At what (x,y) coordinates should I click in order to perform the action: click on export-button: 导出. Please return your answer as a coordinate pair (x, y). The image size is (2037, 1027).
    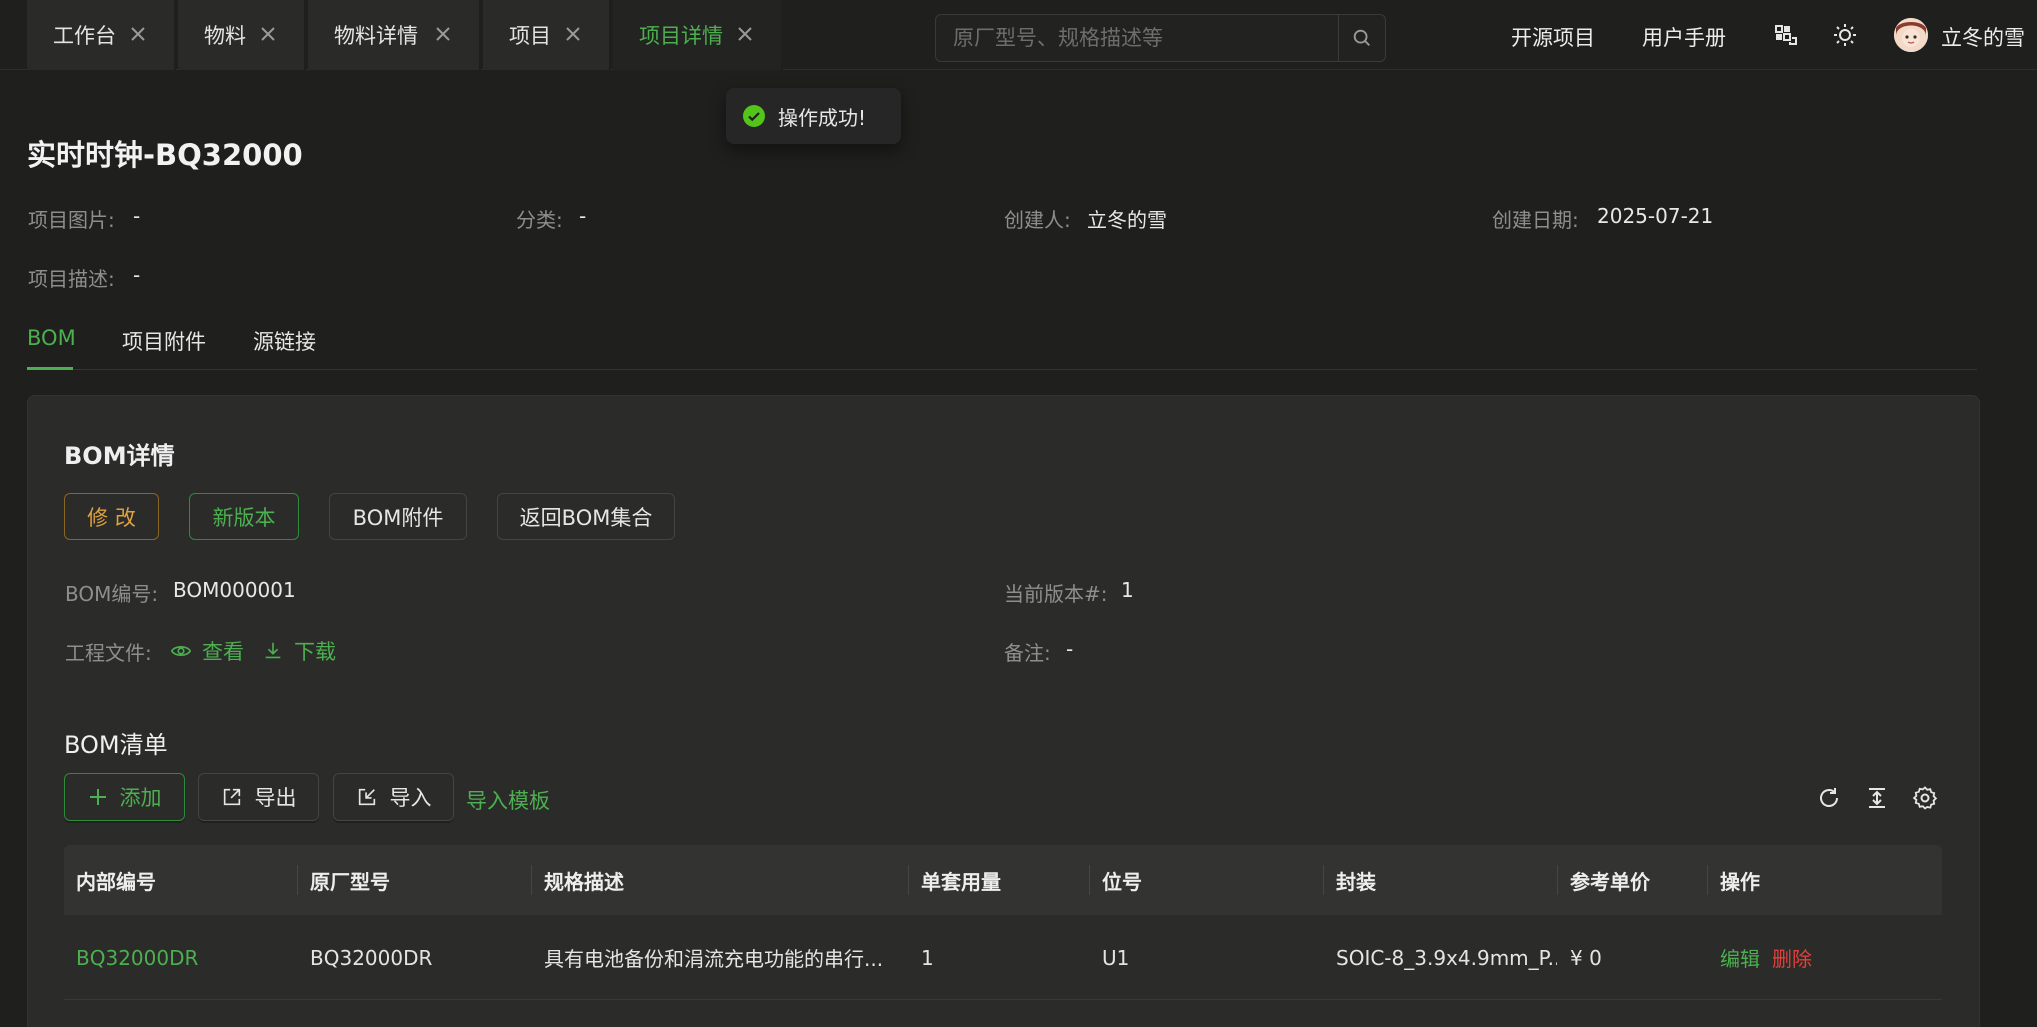
    Looking at the image, I should click on (258, 797).